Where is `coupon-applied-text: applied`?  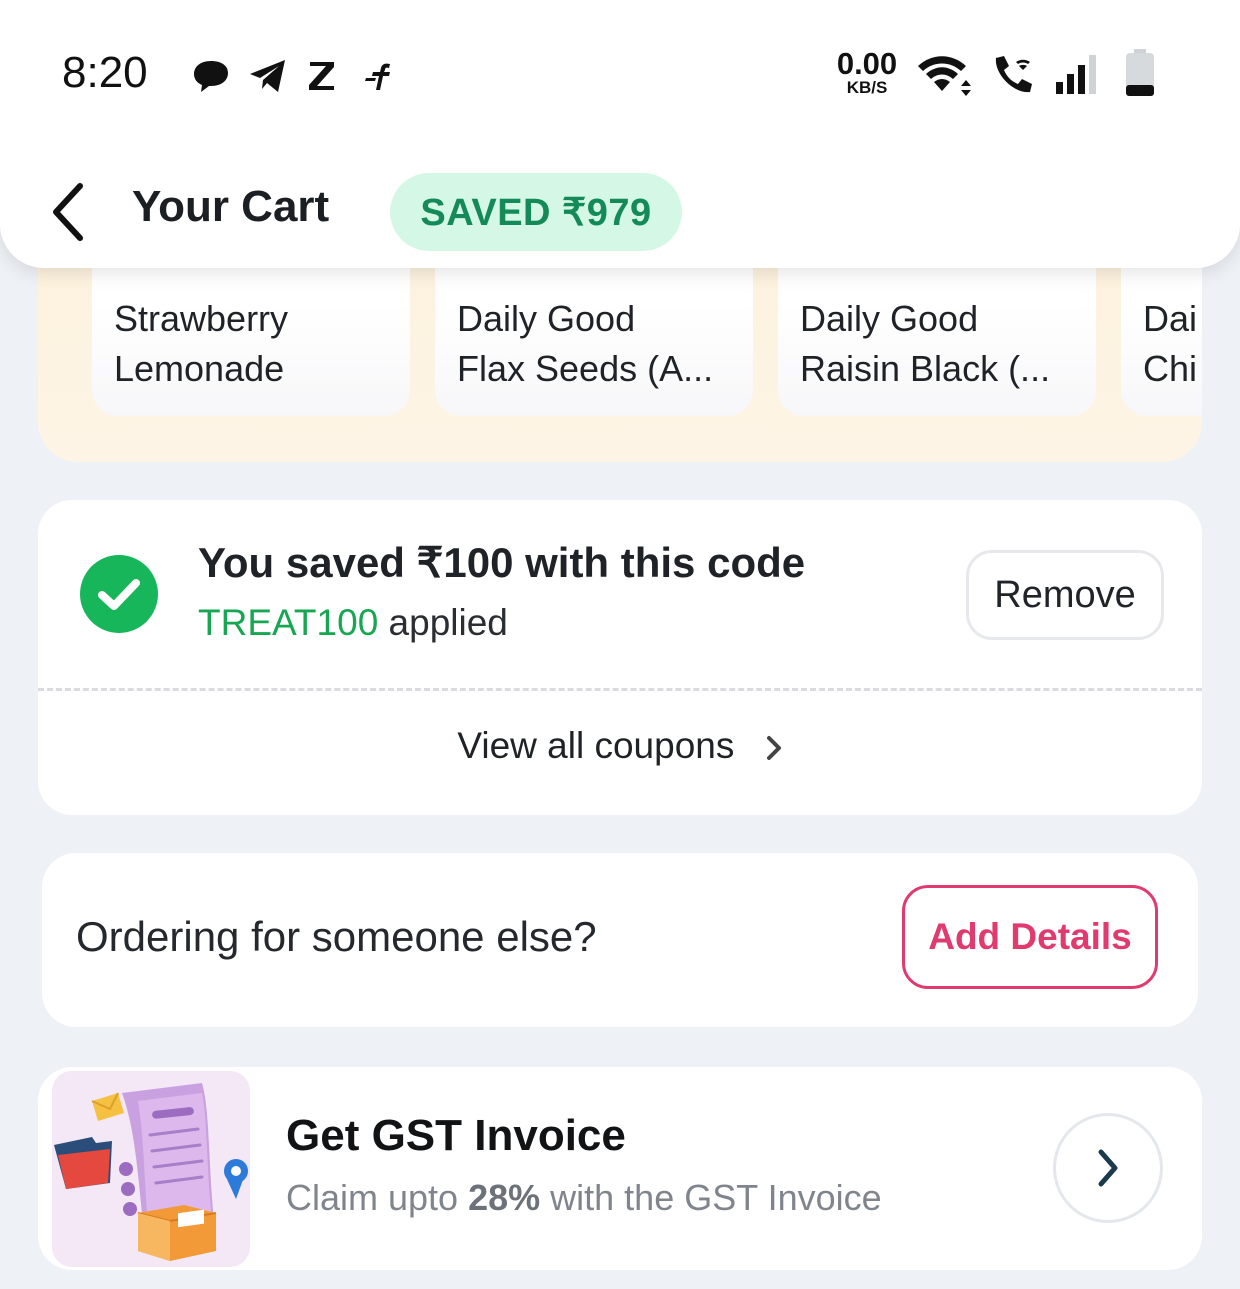
coupon-applied-text: applied is located at coordinates (443, 622).